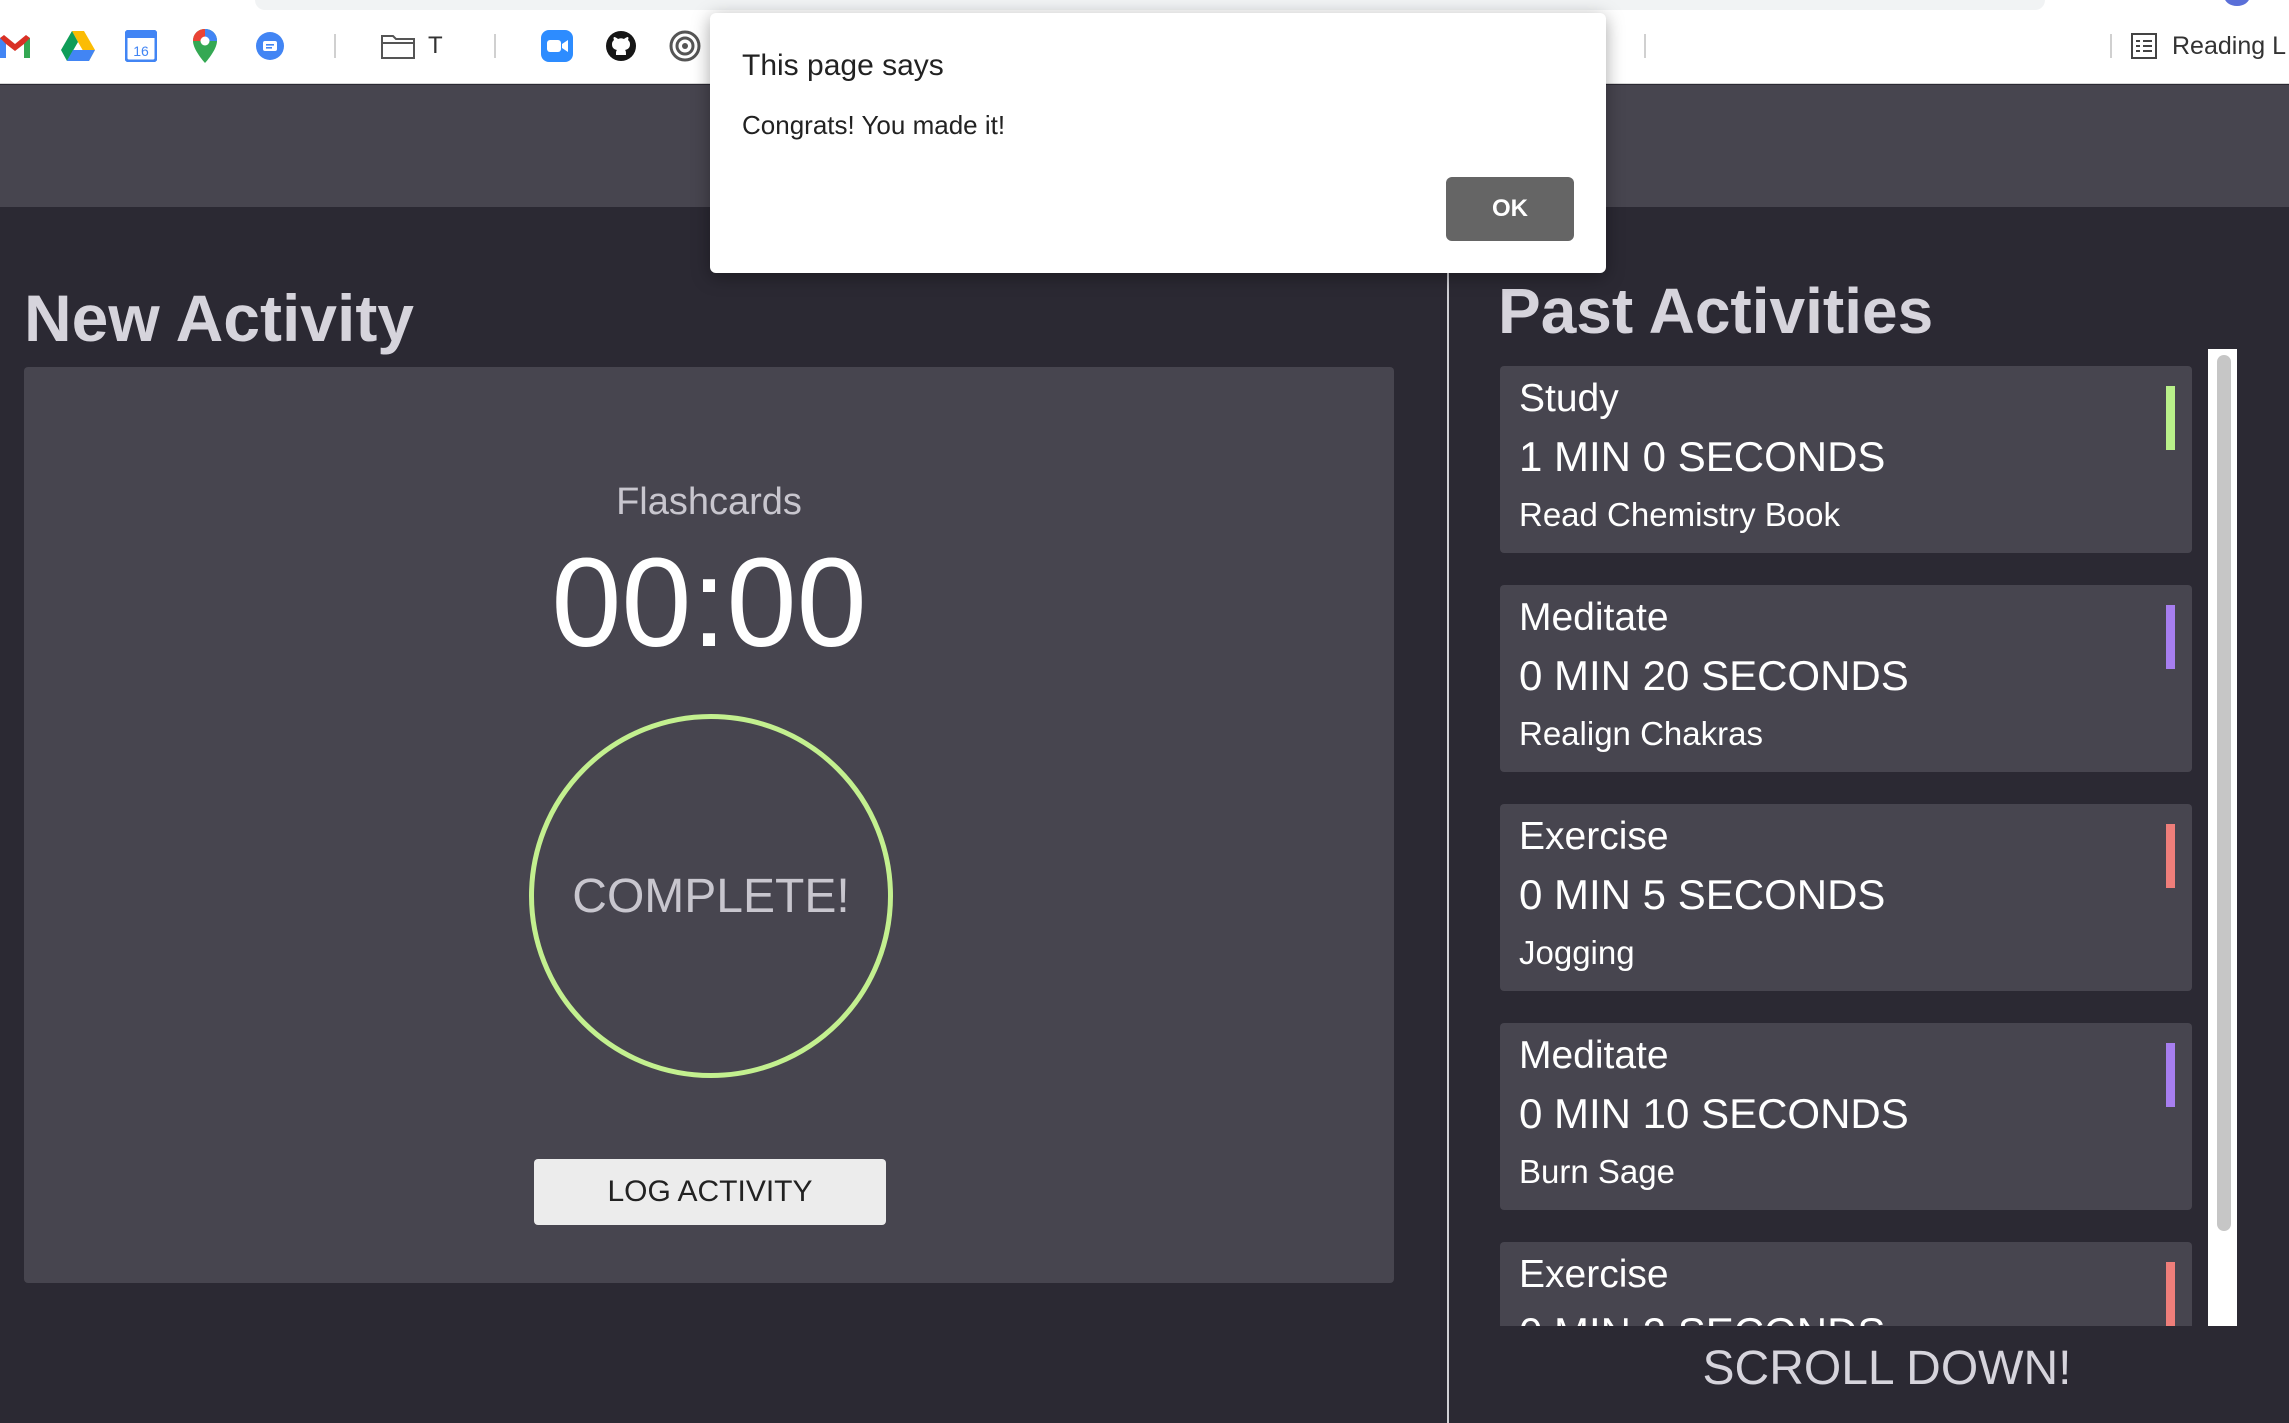 Image resolution: width=2289 pixels, height=1423 pixels. Describe the element at coordinates (685, 46) in the screenshot. I see `spiral-app-icon` at that location.